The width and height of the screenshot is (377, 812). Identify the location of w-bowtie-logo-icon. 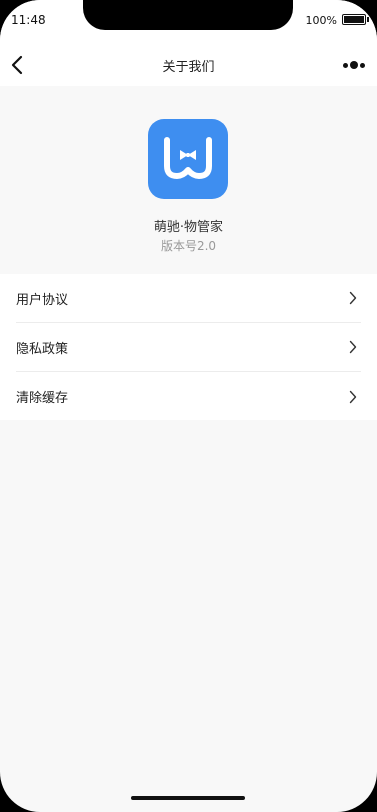
(188, 158).